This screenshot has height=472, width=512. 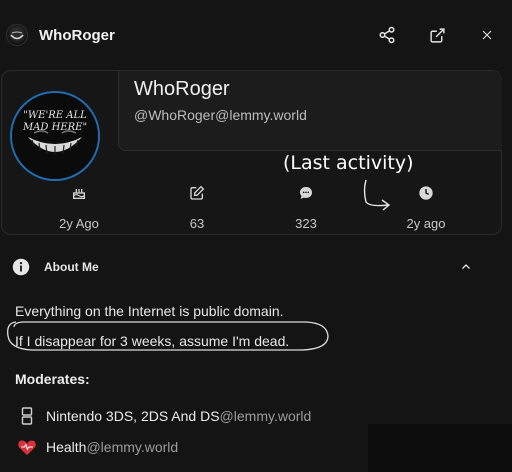 What do you see at coordinates (466, 267) in the screenshot?
I see `chevron-up-icon` at bounding box center [466, 267].